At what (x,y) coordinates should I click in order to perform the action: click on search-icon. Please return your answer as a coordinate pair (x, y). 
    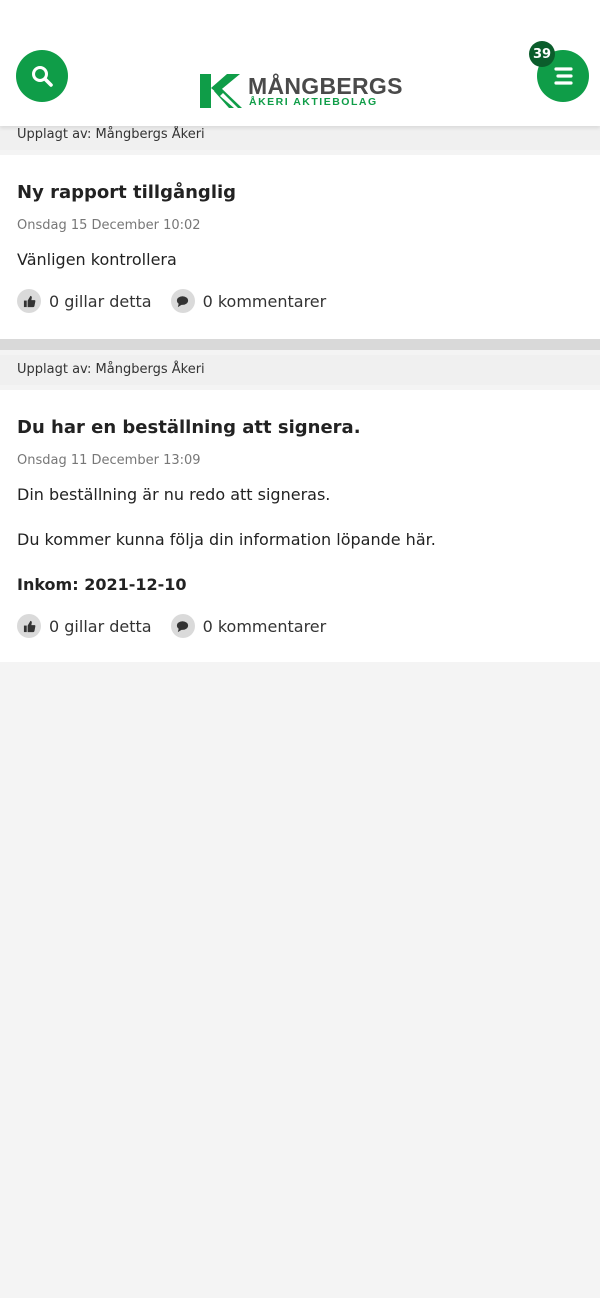
    Looking at the image, I should click on (42, 76).